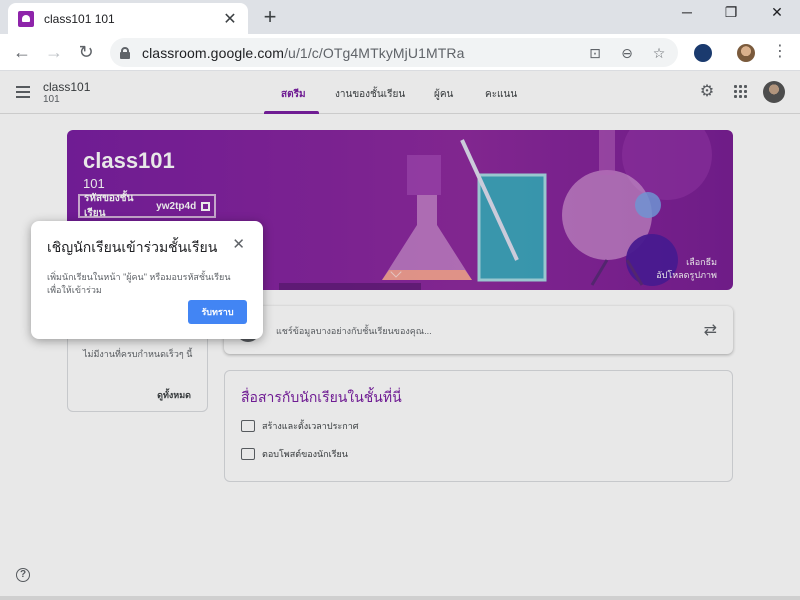  Describe the element at coordinates (774, 92) in the screenshot. I see `account-avatar` at that location.